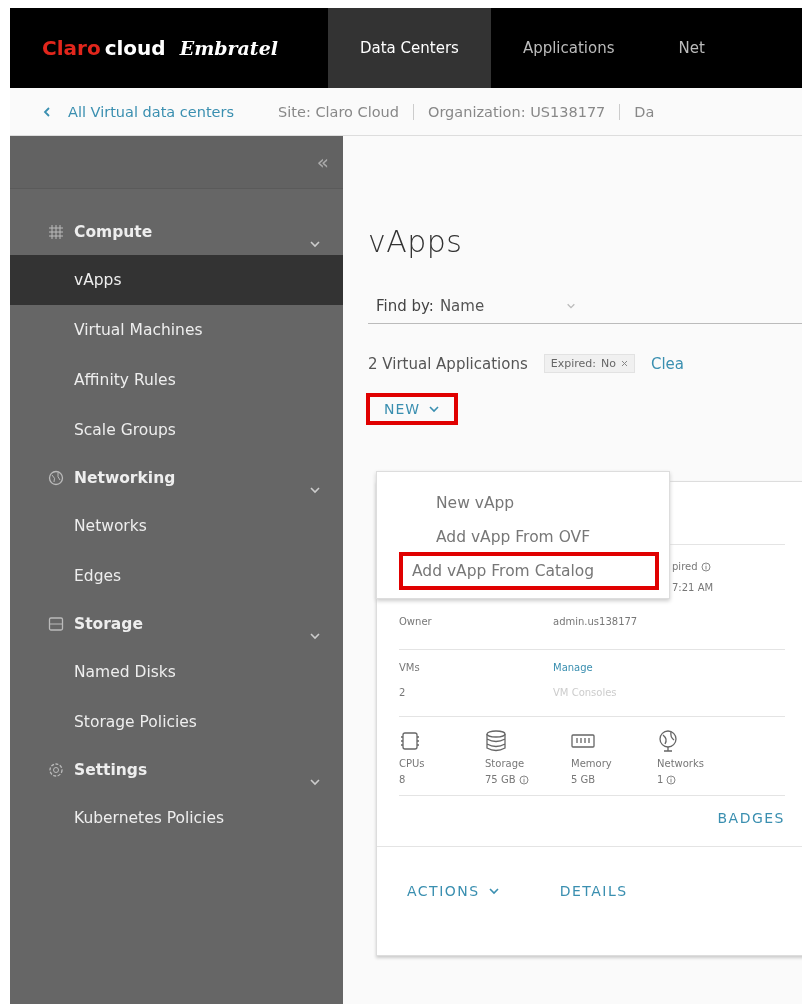 Image resolution: width=802 pixels, height=1004 pixels. What do you see at coordinates (595, 621) in the screenshot?
I see `owner-value: admin.us138177` at bounding box center [595, 621].